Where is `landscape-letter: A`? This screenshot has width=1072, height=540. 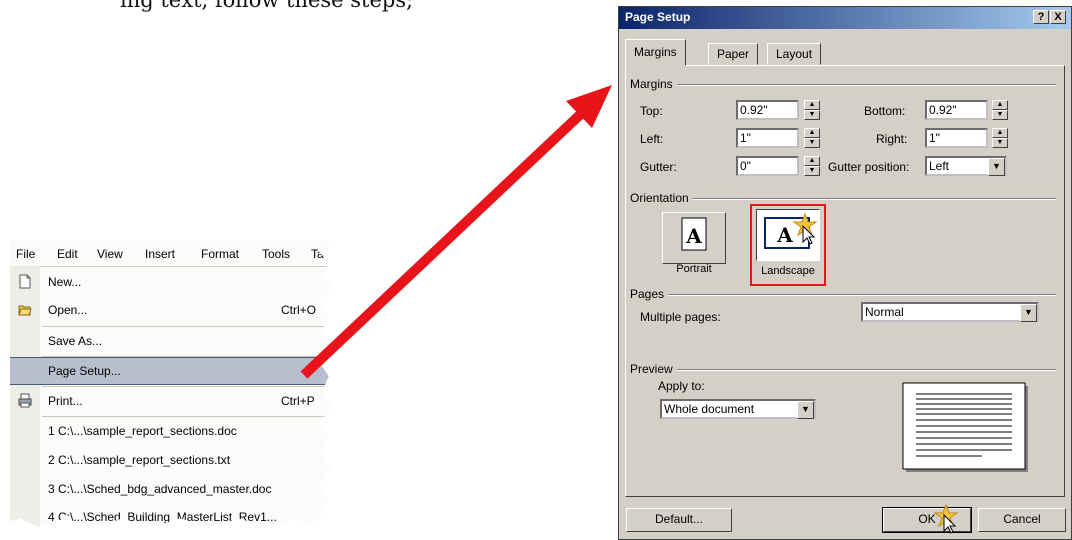
landscape-letter: A is located at coordinates (784, 235).